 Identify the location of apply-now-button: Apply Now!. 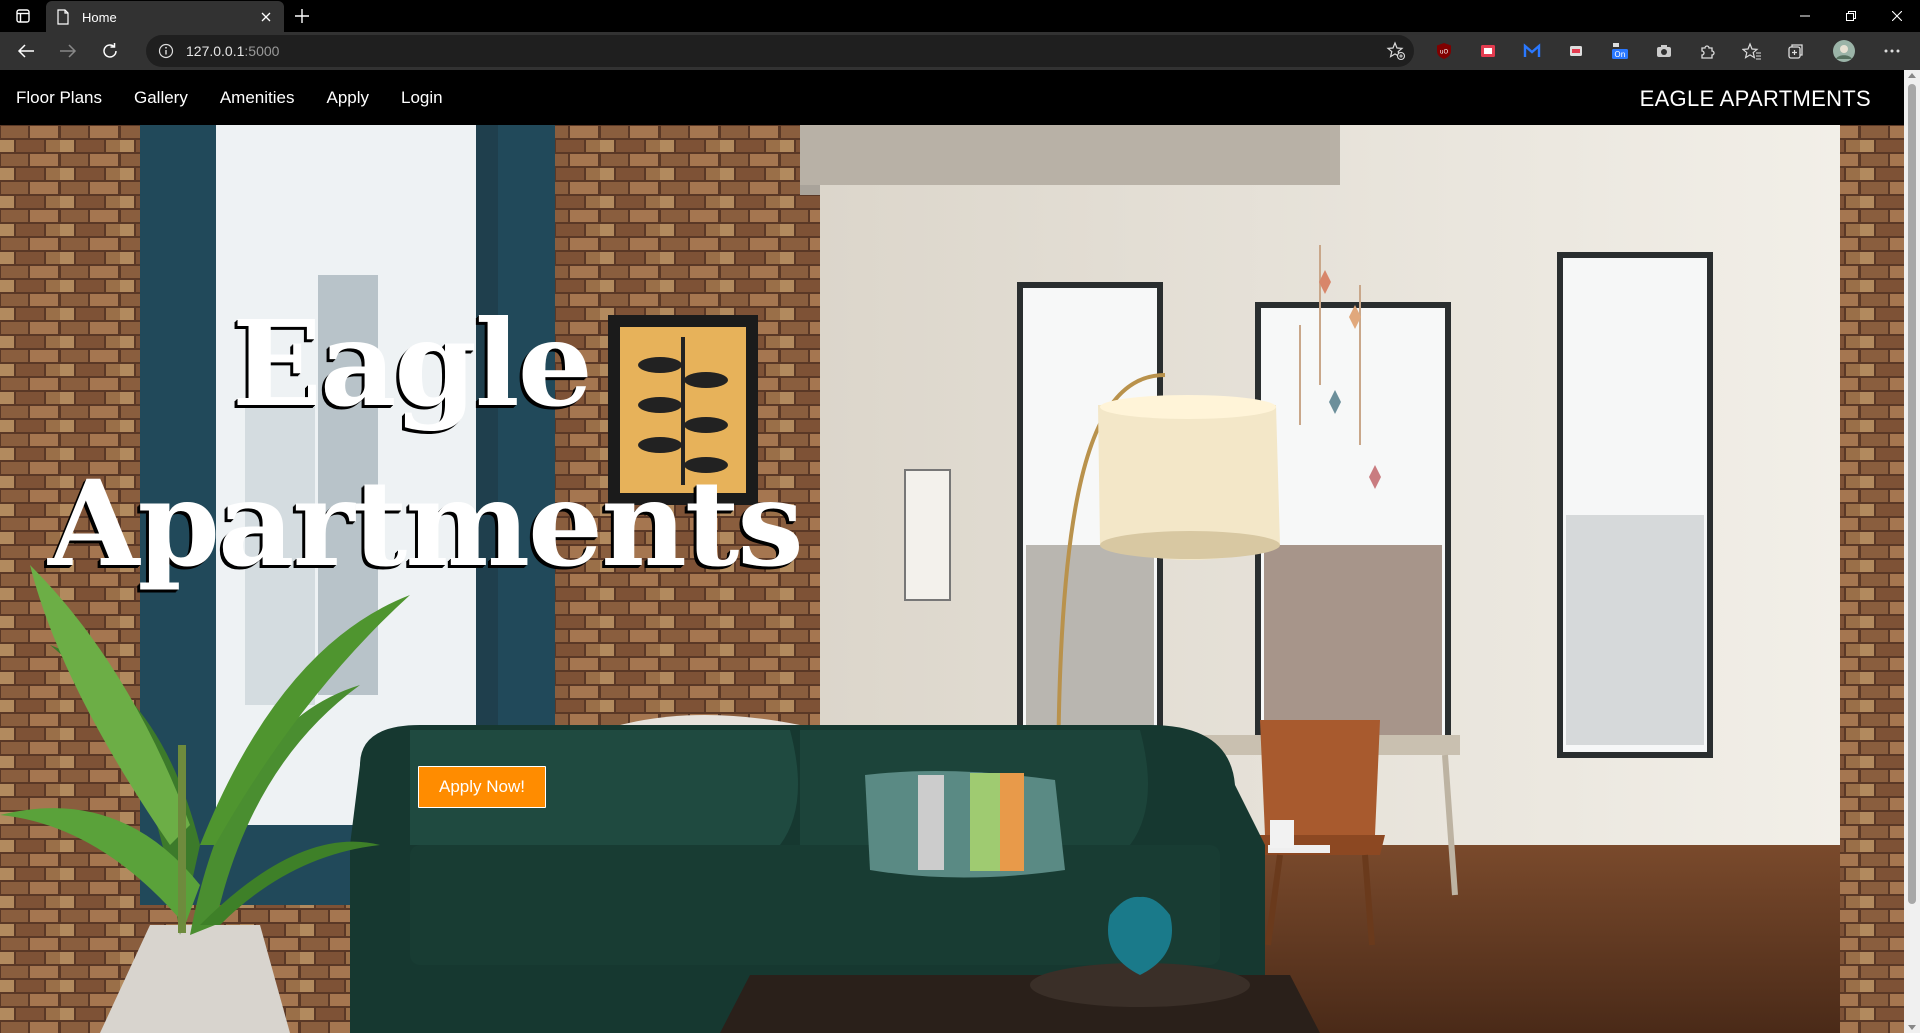
(482, 787).